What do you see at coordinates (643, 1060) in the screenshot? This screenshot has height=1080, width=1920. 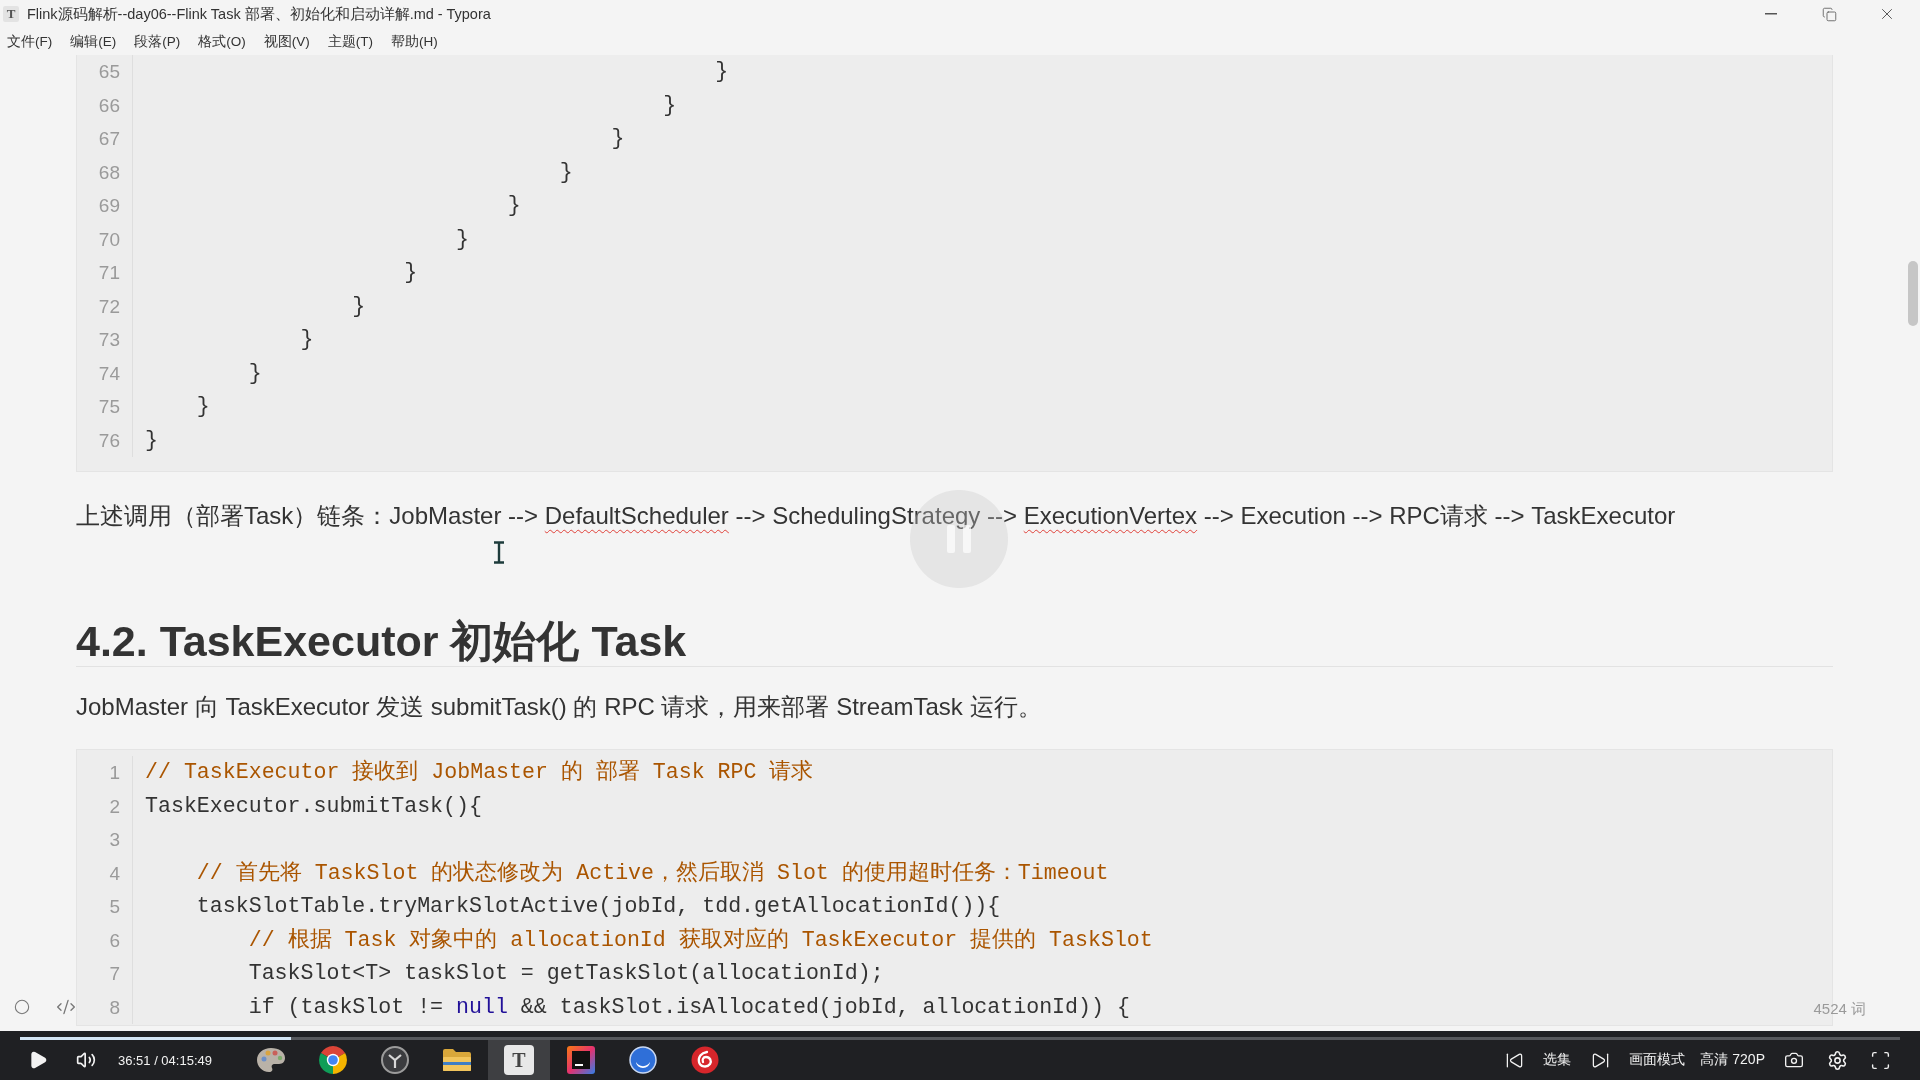 I see `crescent-circle-icon` at bounding box center [643, 1060].